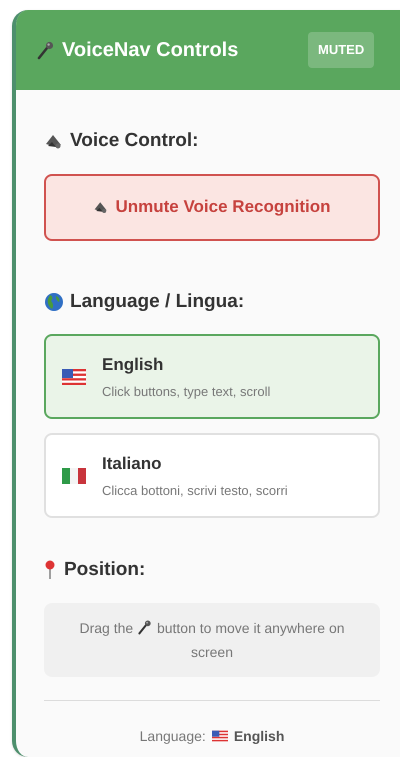  What do you see at coordinates (186, 391) in the screenshot?
I see `language-description: Click buttons, type text, scroll` at bounding box center [186, 391].